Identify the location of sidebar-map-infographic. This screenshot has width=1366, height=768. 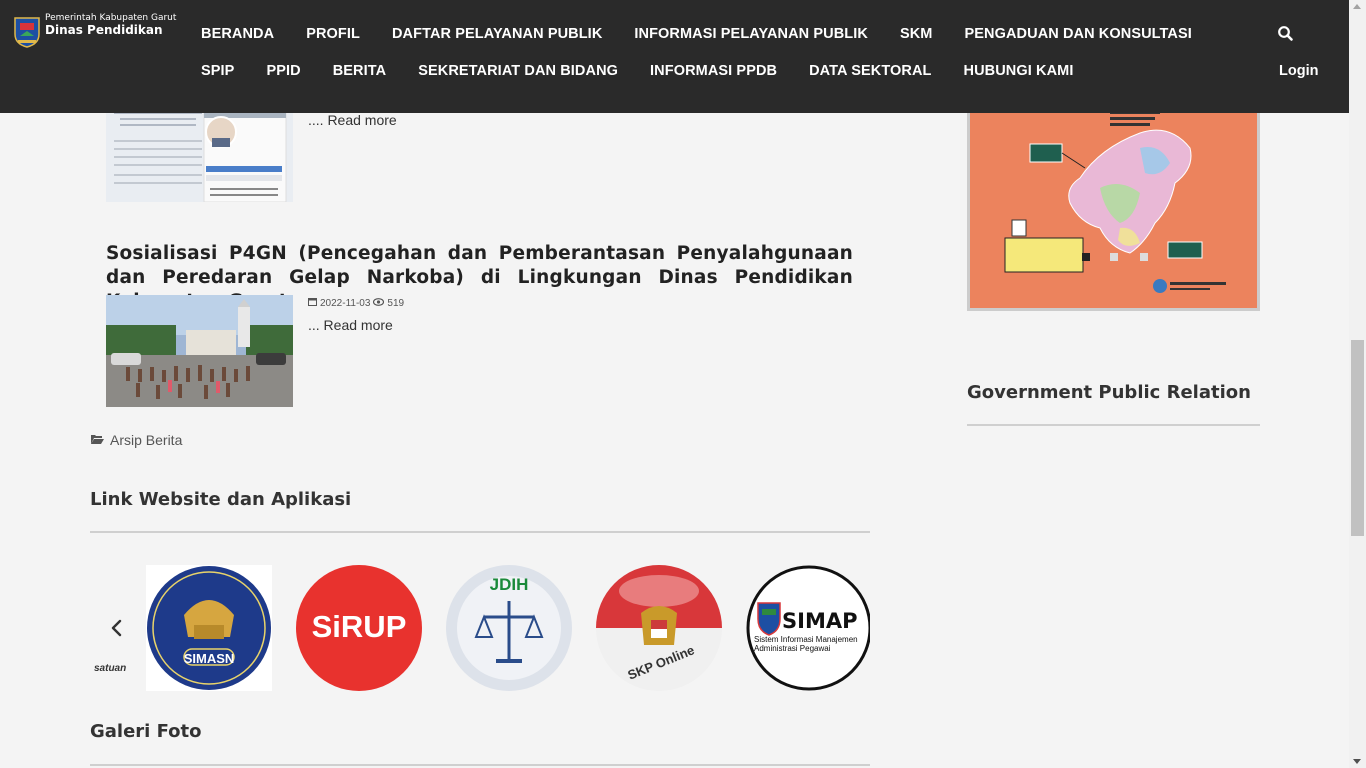
(1113, 209).